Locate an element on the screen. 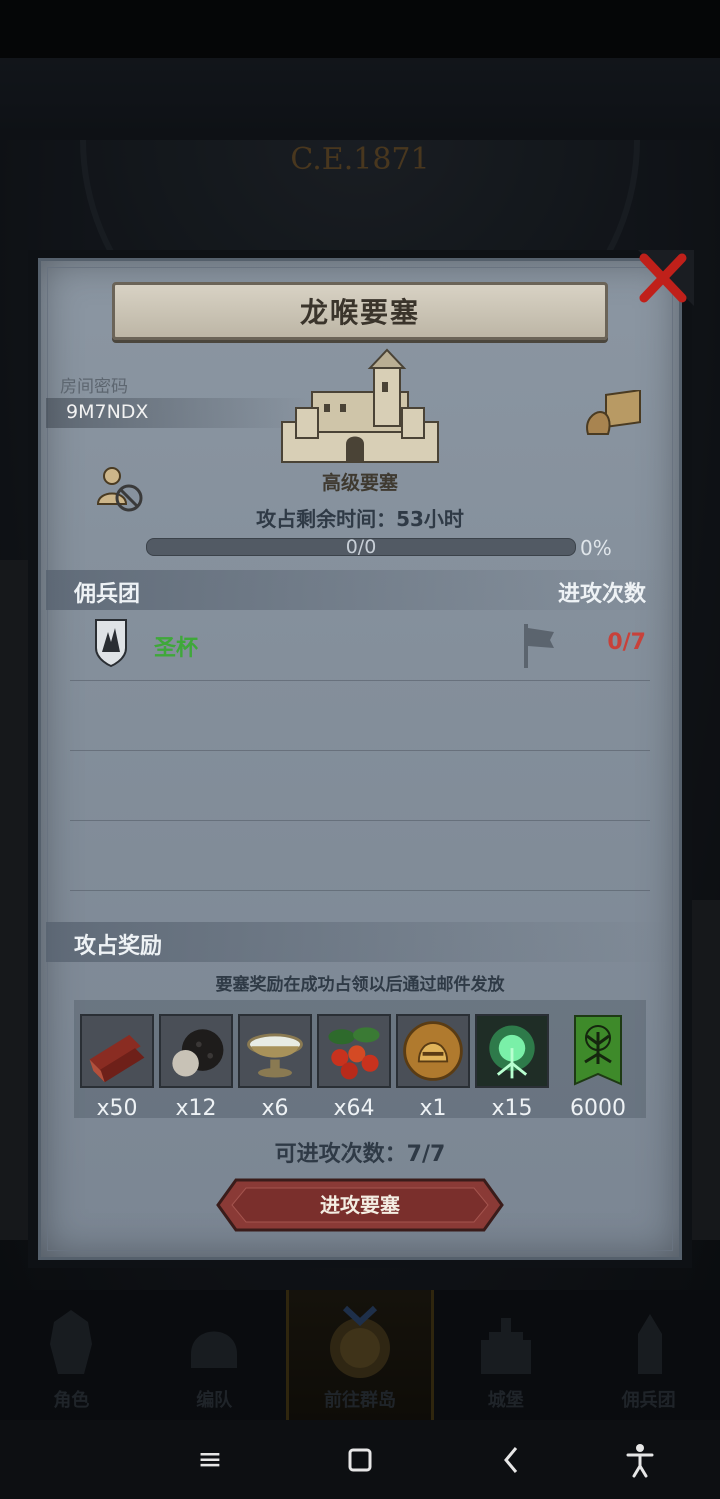 The image size is (720, 1499). system-nav-bar: ≡ is located at coordinates (360, 1459).